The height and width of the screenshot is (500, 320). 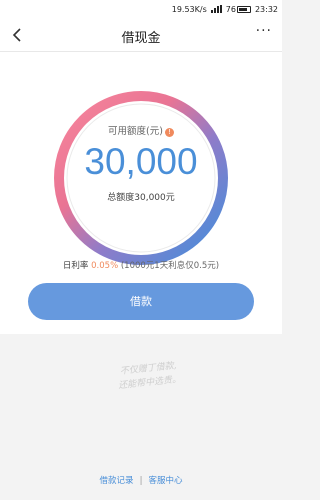 I want to click on info-icon: !, so click(x=169, y=132).